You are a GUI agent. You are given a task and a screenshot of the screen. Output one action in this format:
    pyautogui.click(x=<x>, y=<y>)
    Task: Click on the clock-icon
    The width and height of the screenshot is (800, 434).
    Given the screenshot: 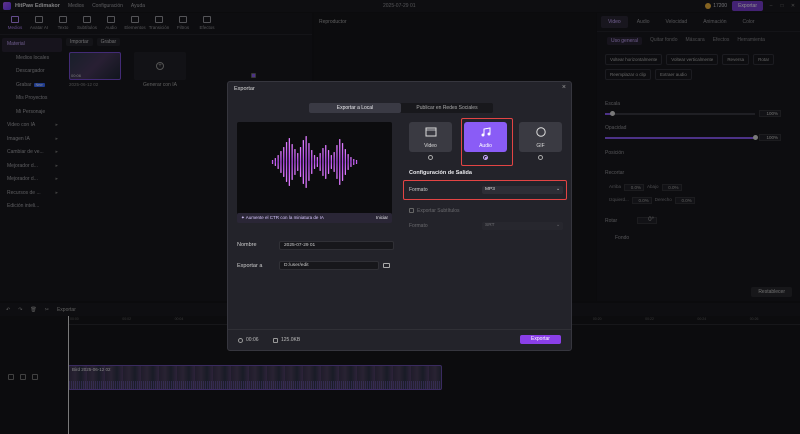 What is the action you would take?
    pyautogui.click(x=240, y=340)
    